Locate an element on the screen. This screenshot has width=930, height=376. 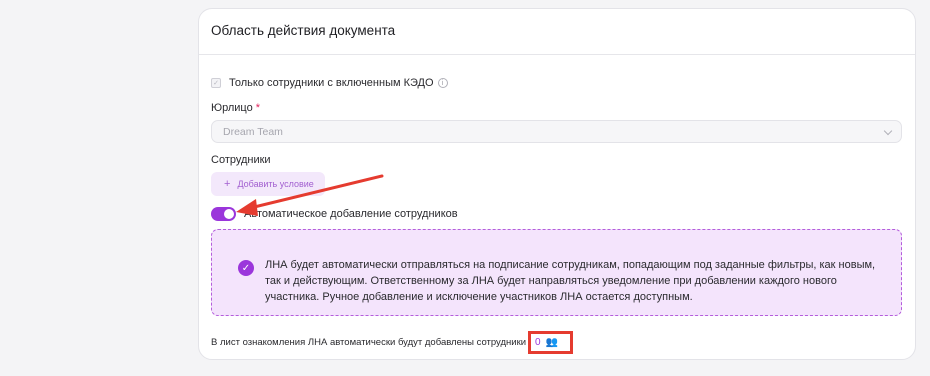
info-icon: i is located at coordinates (442, 83).